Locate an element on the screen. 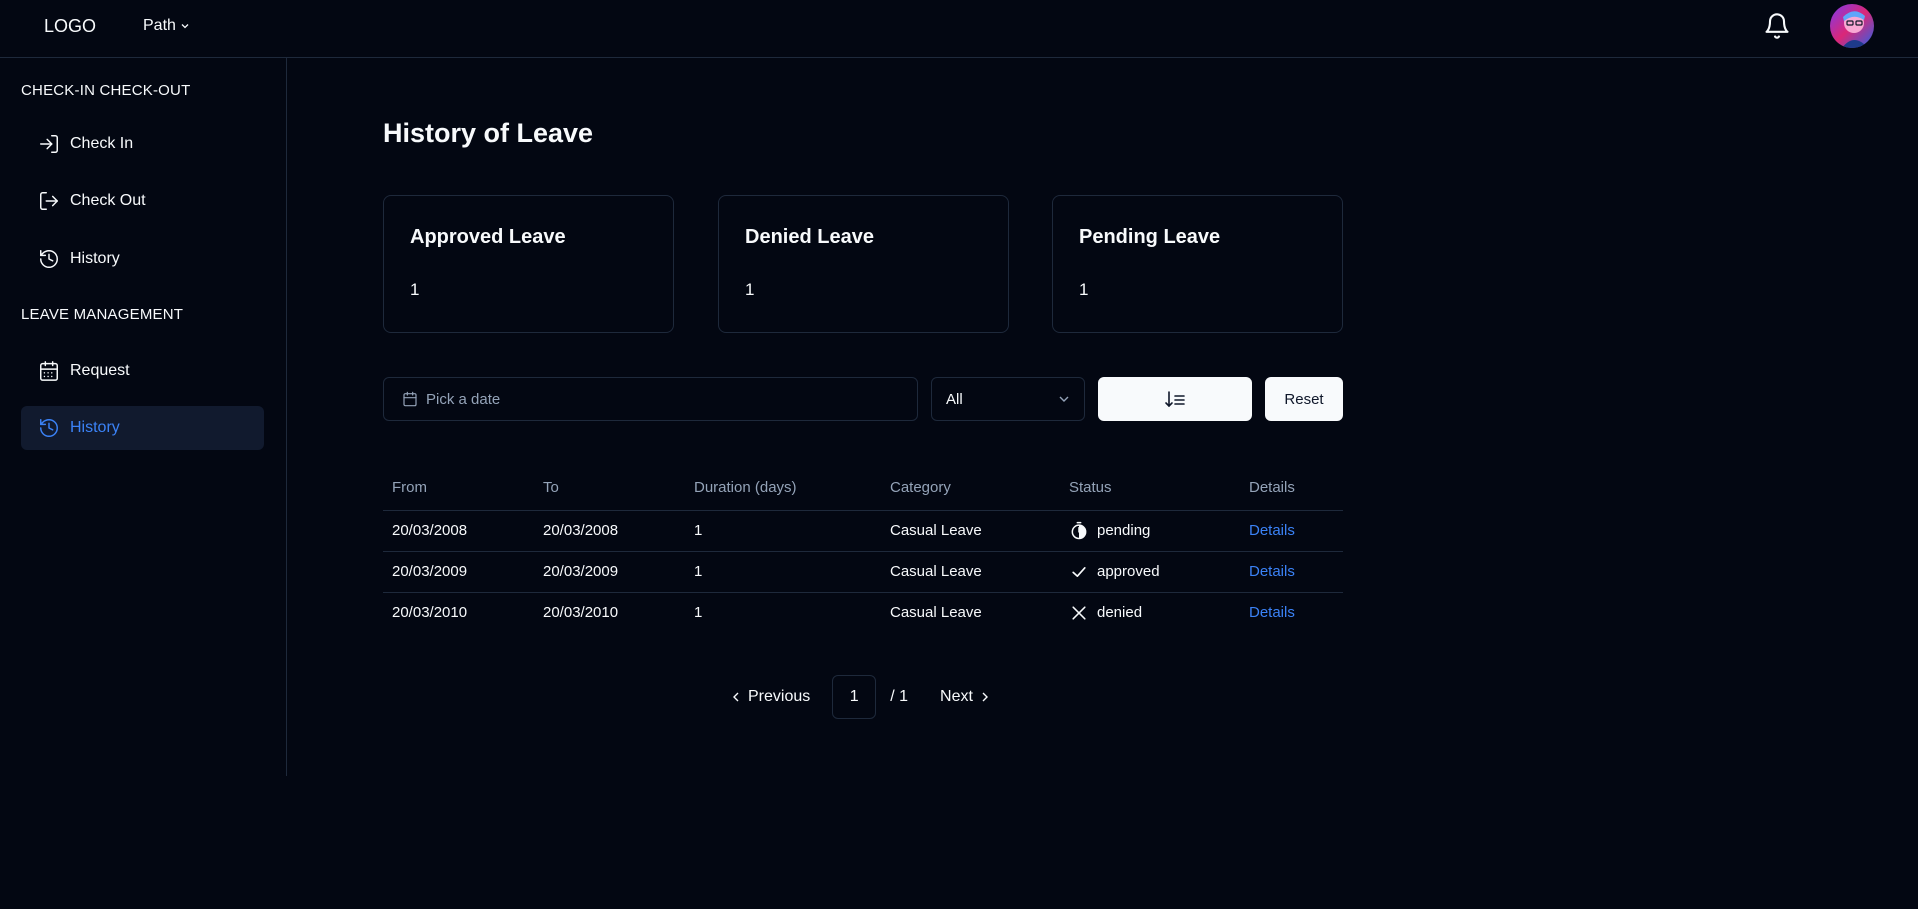 This screenshot has width=1918, height=909. previous-label: Previous is located at coordinates (779, 696).